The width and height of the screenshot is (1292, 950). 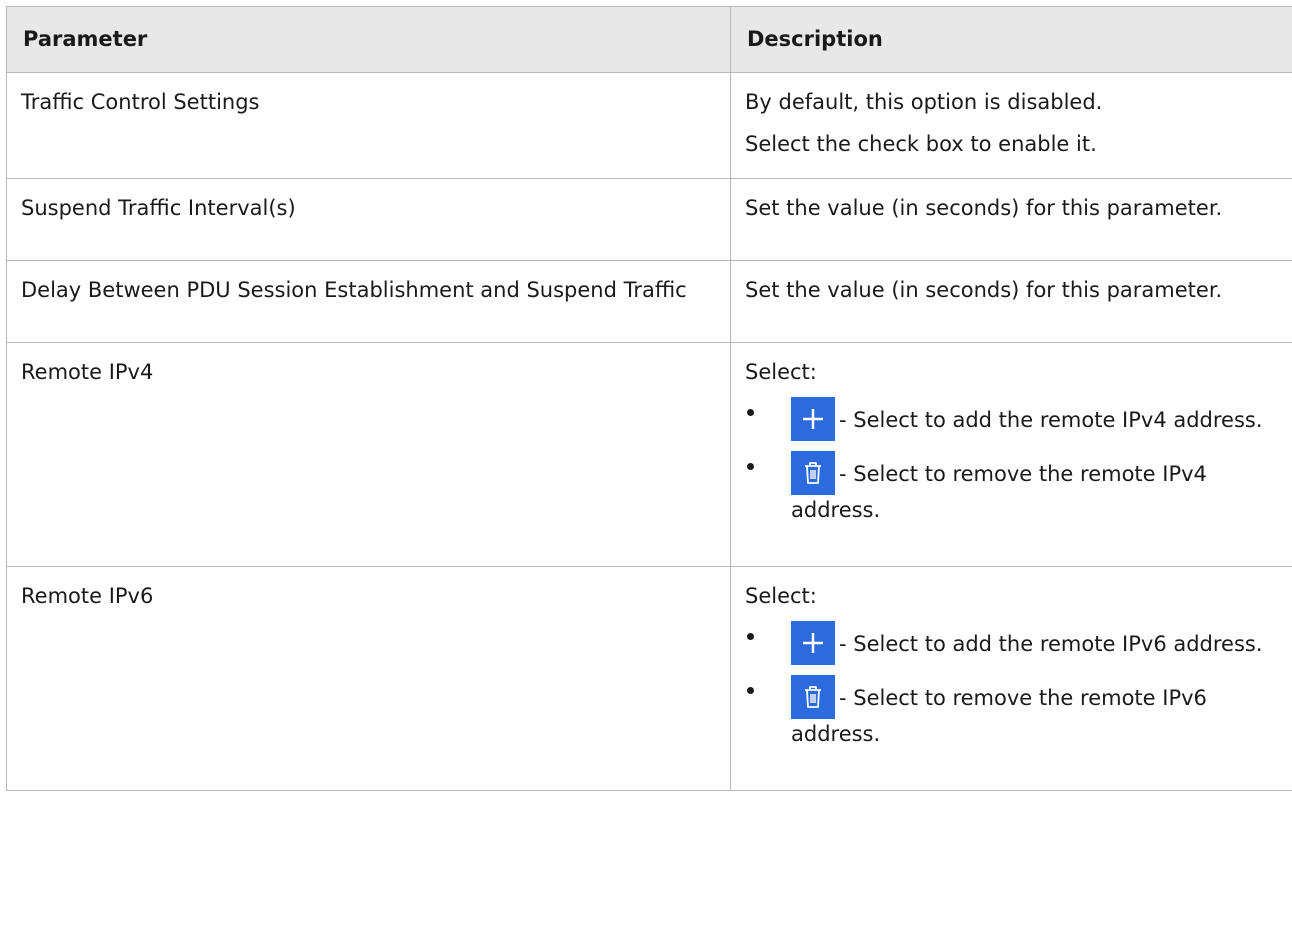 I want to click on option-text: - Select to add the remote IPv4 address., so click(x=1051, y=420).